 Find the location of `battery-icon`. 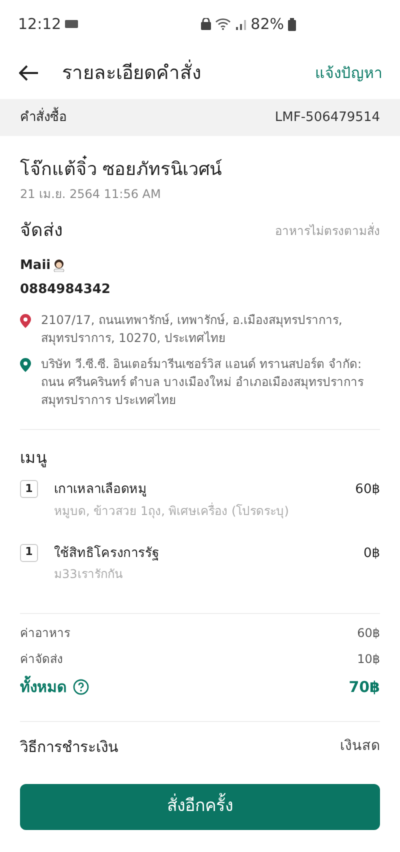

battery-icon is located at coordinates (292, 24).